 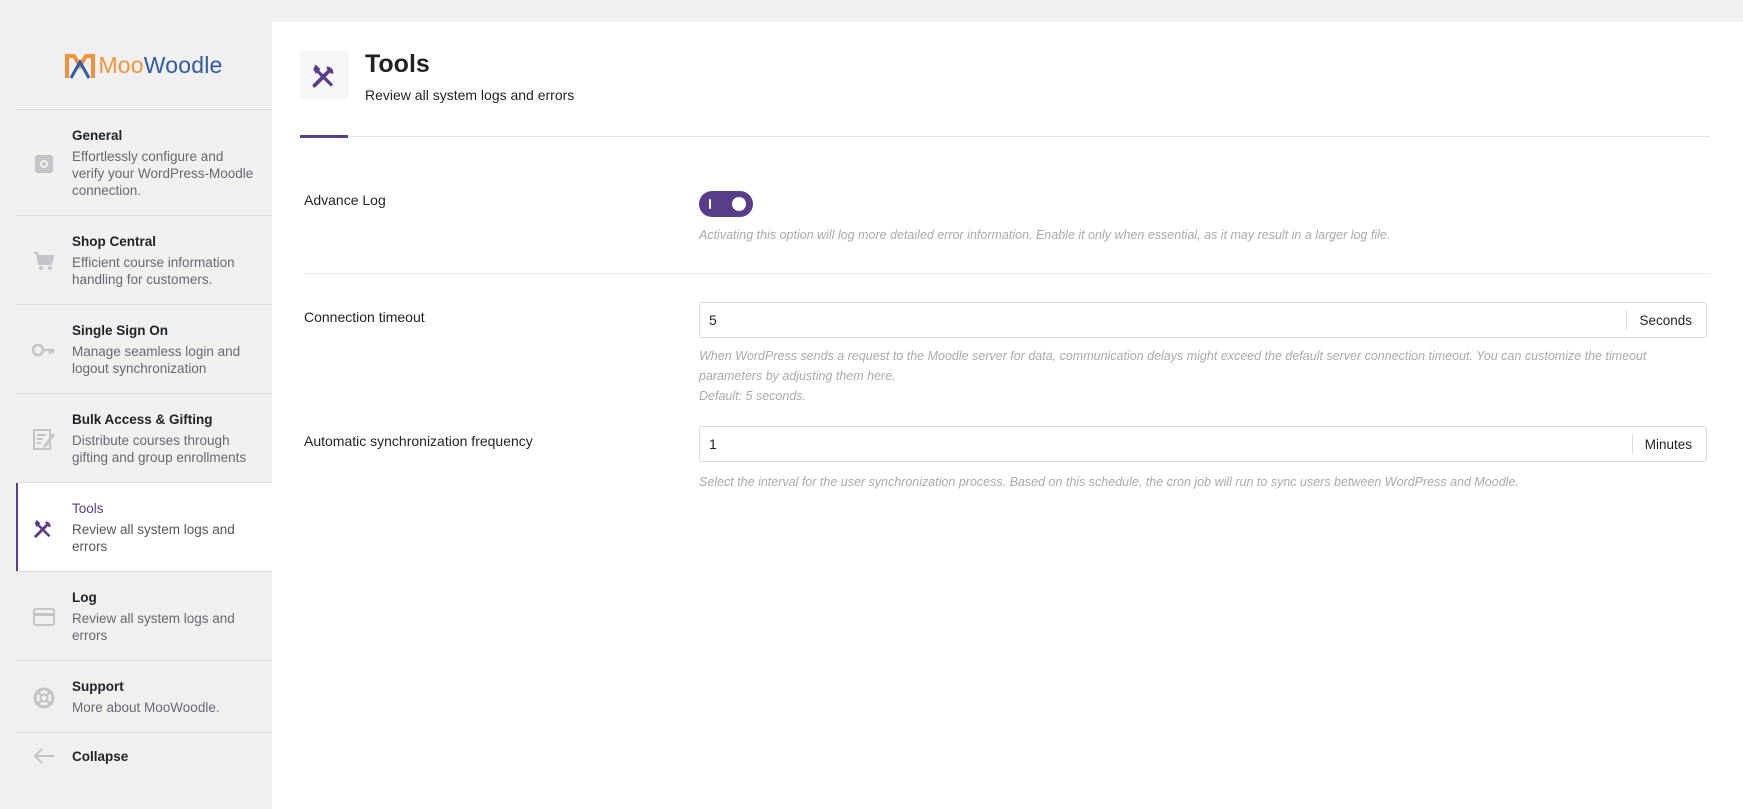 What do you see at coordinates (1007, 273) in the screenshot?
I see `section-divider` at bounding box center [1007, 273].